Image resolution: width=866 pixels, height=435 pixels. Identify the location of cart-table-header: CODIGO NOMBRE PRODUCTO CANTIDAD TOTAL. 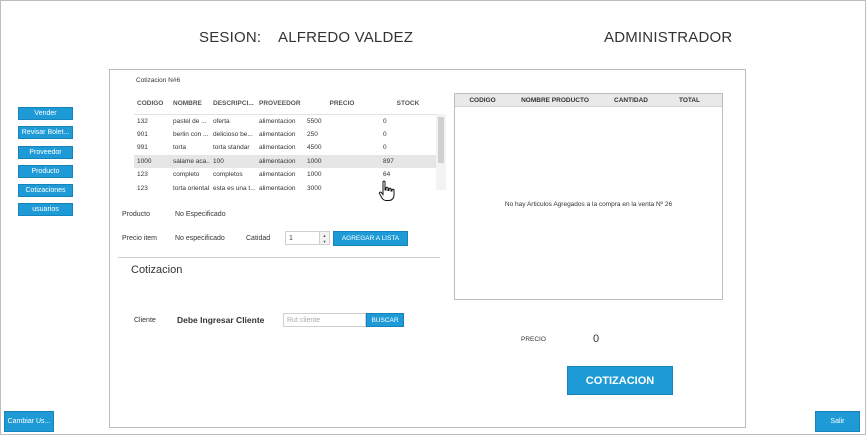
(588, 100).